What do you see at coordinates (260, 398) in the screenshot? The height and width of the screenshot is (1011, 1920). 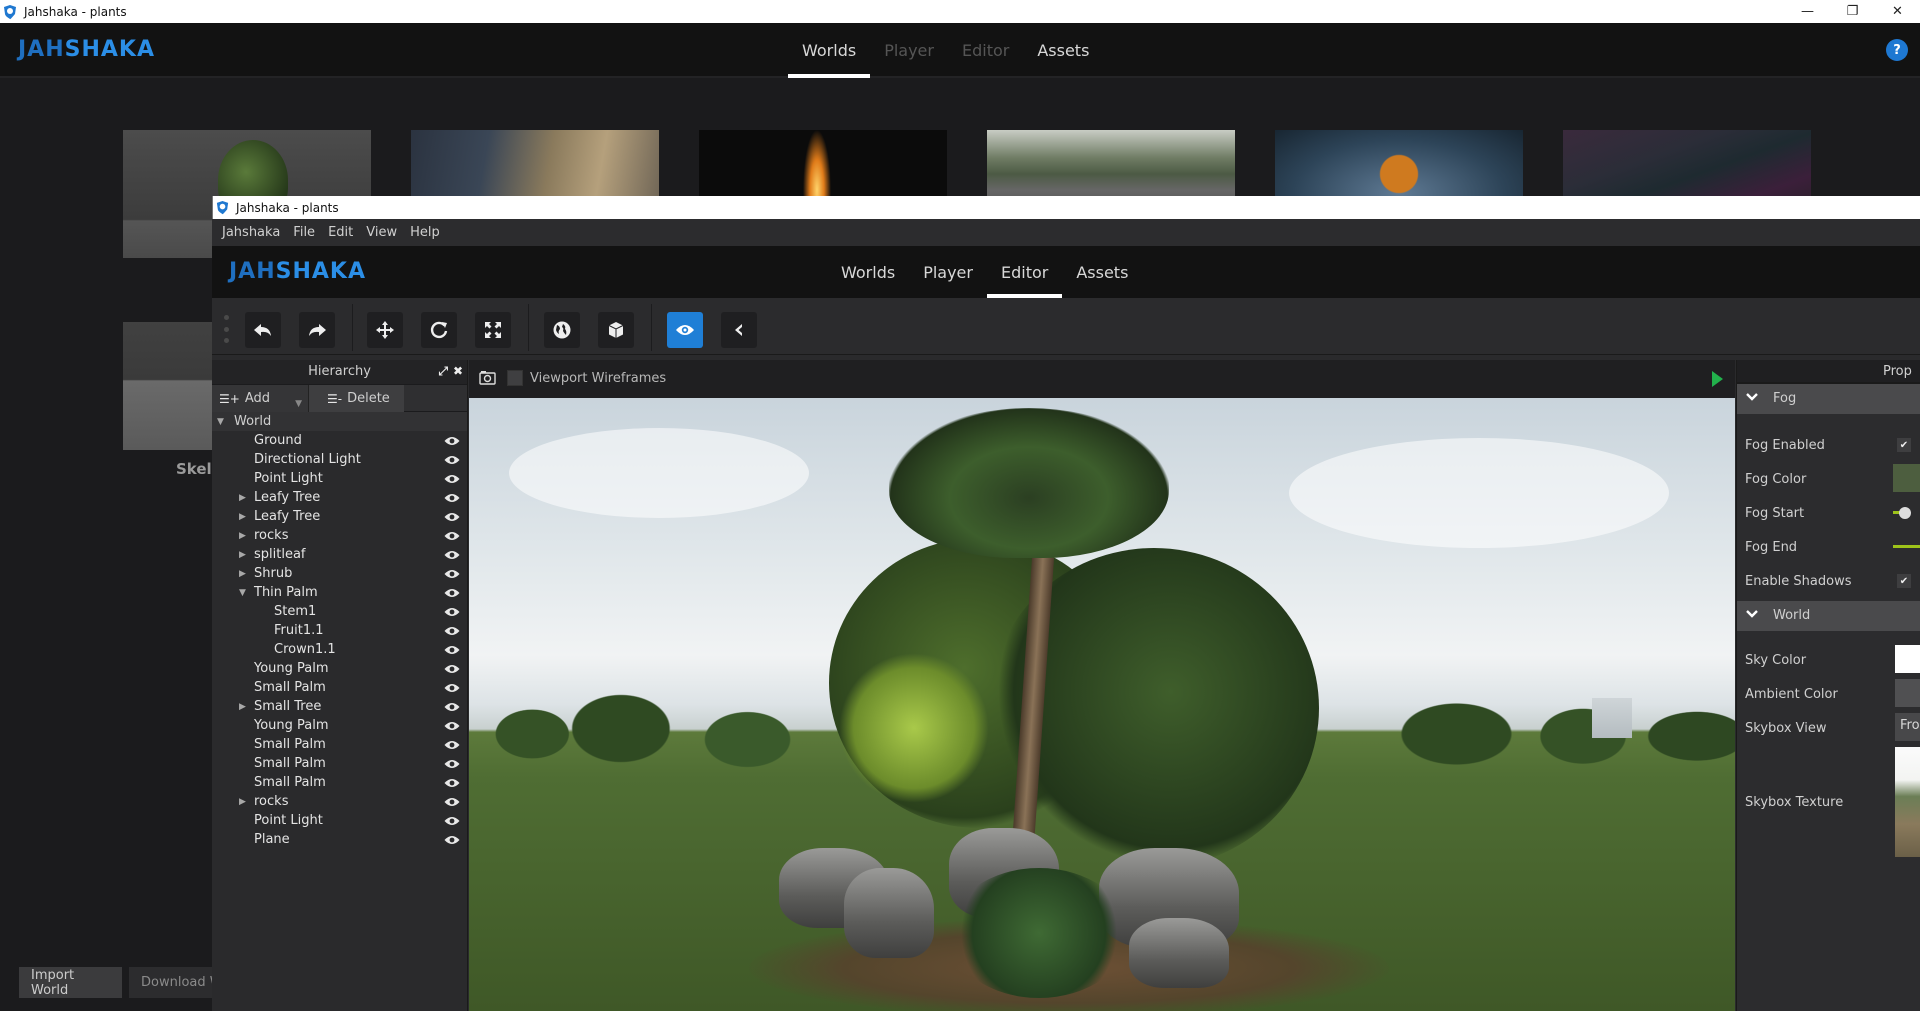 I see `add-object-button: ☰+ Add ▼` at bounding box center [260, 398].